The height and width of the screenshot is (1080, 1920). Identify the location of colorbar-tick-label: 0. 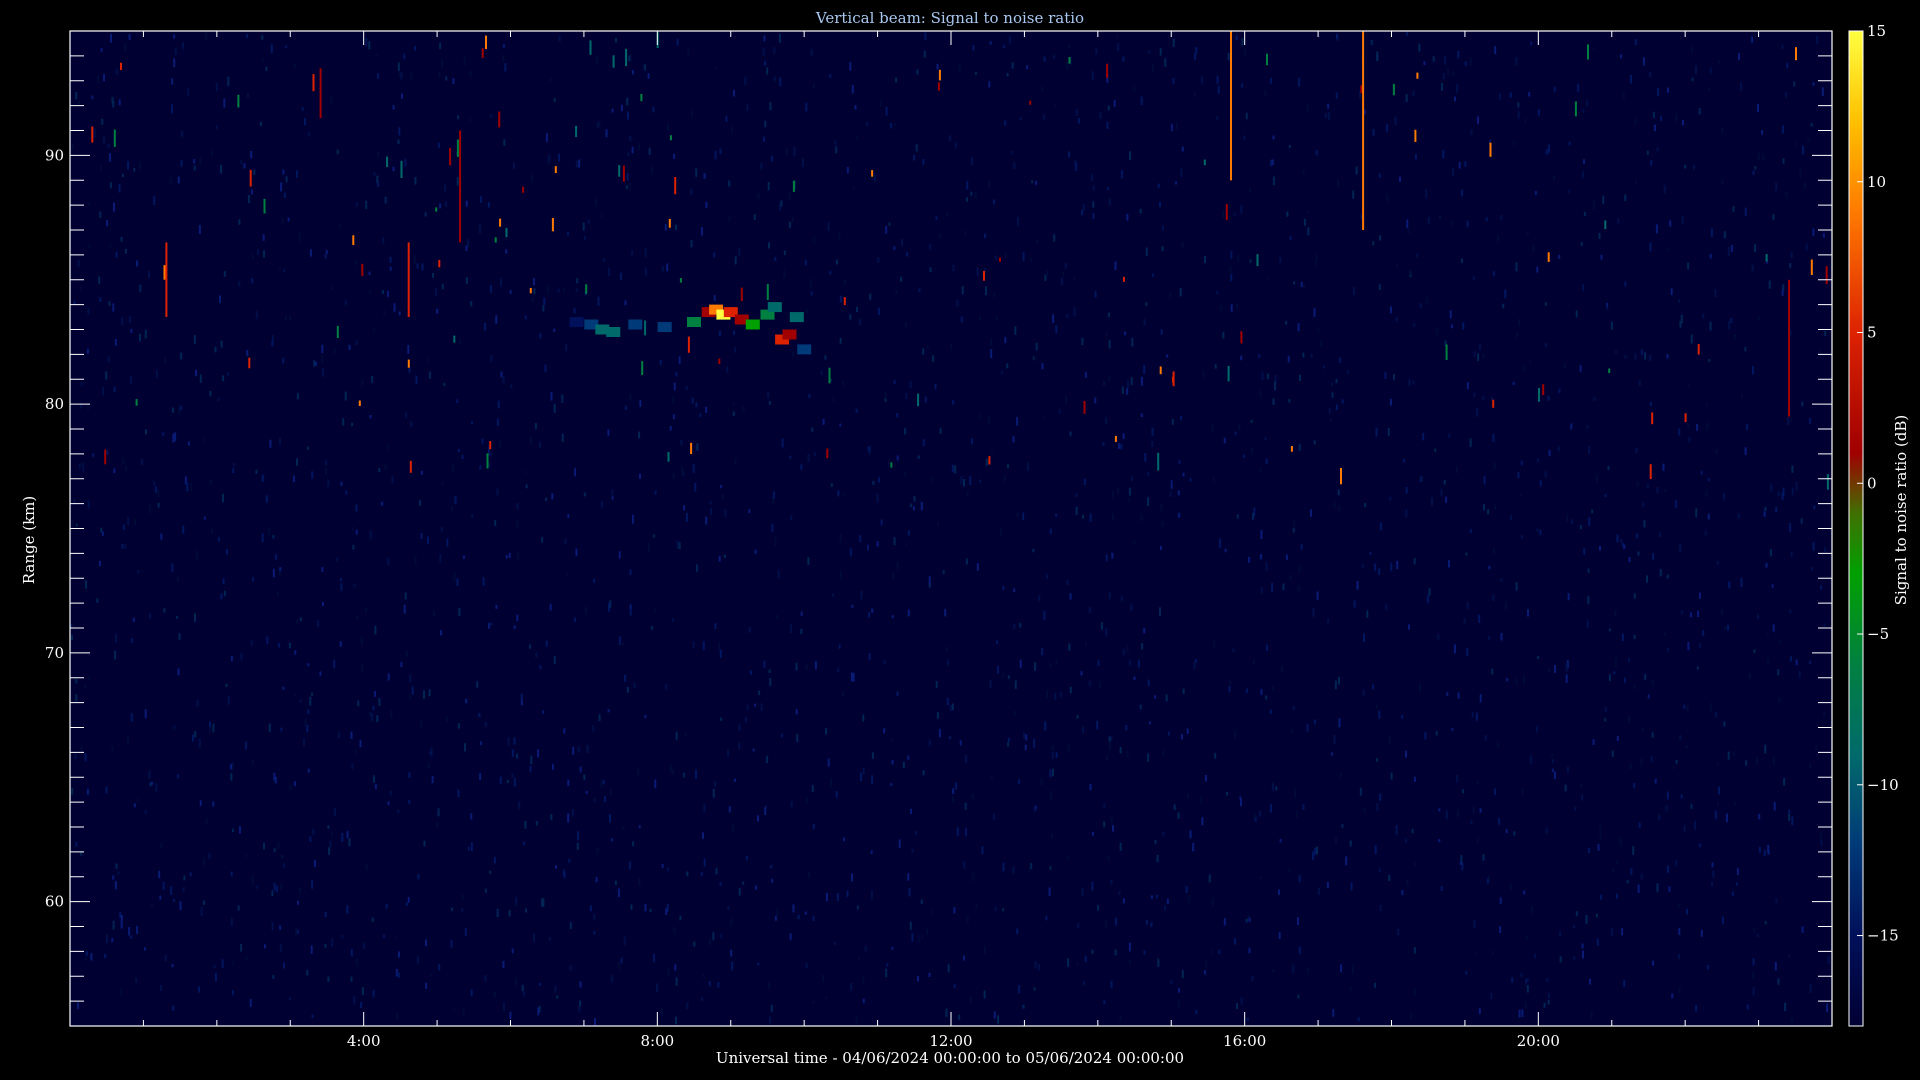
(1872, 483).